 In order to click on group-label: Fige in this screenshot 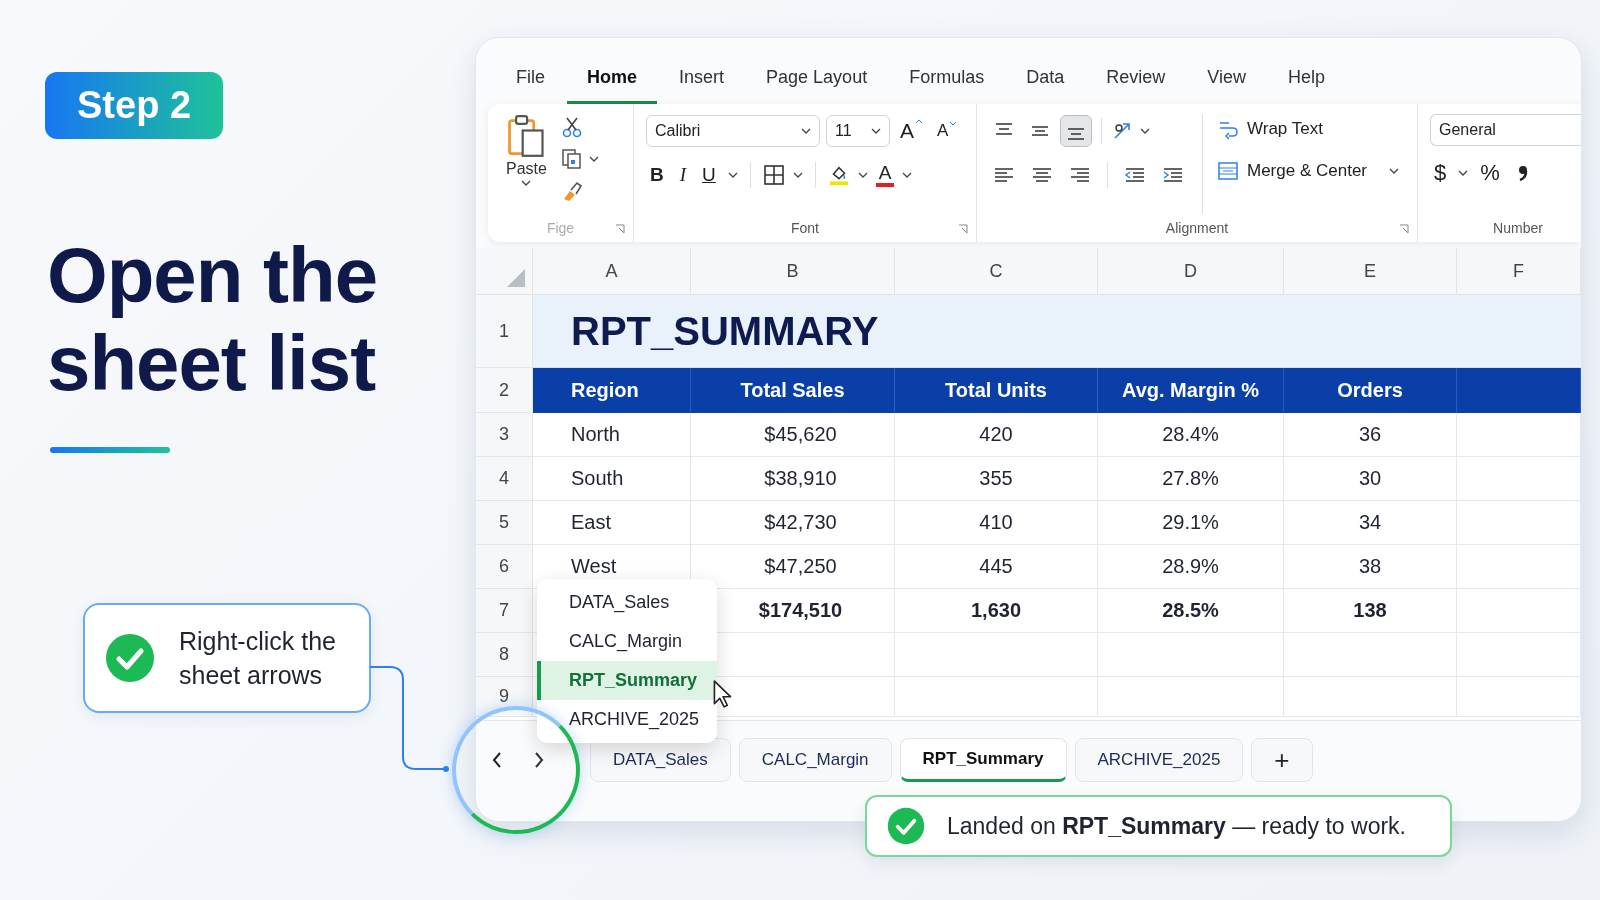, I will do `click(560, 228)`.